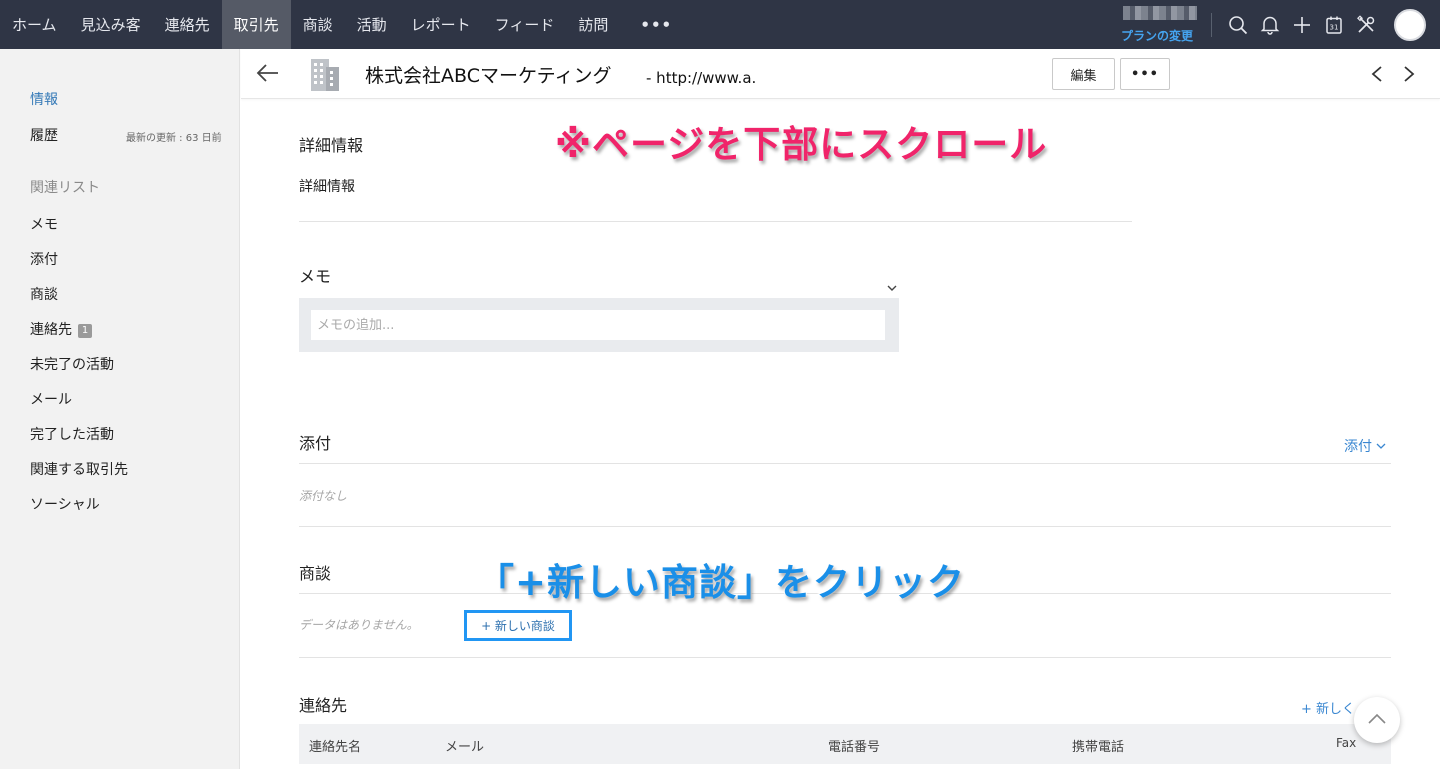 The height and width of the screenshot is (769, 1440). I want to click on details-heading: 詳細情報, so click(331, 145).